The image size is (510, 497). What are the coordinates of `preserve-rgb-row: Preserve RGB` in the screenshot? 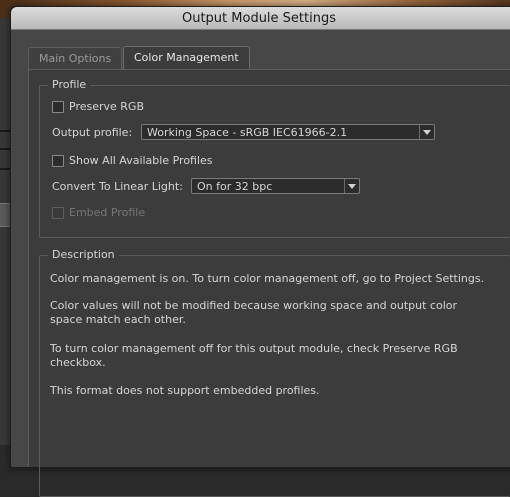 It's located at (98, 106).